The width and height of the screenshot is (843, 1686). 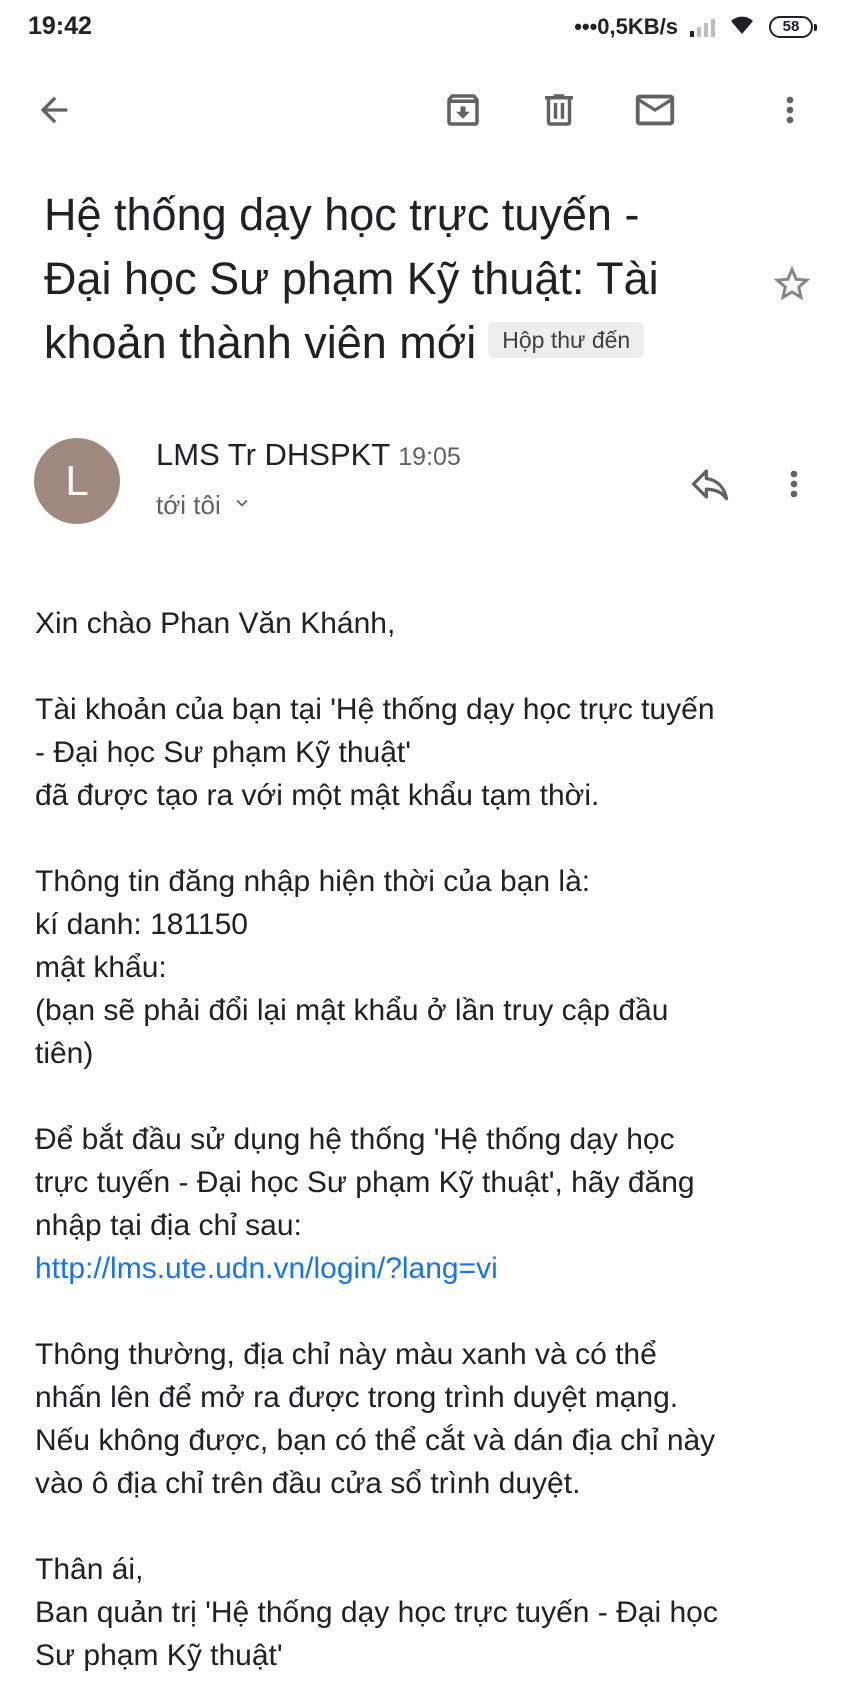 I want to click on status-indicators: •••0,5KB/s 58, so click(x=695, y=26).